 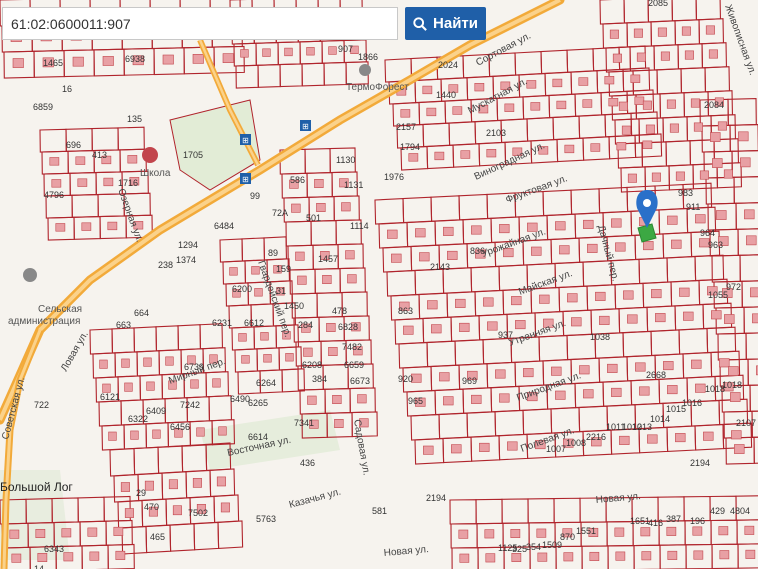 What do you see at coordinates (353, 185) in the screenshot?
I see `parcel-number: 1131` at bounding box center [353, 185].